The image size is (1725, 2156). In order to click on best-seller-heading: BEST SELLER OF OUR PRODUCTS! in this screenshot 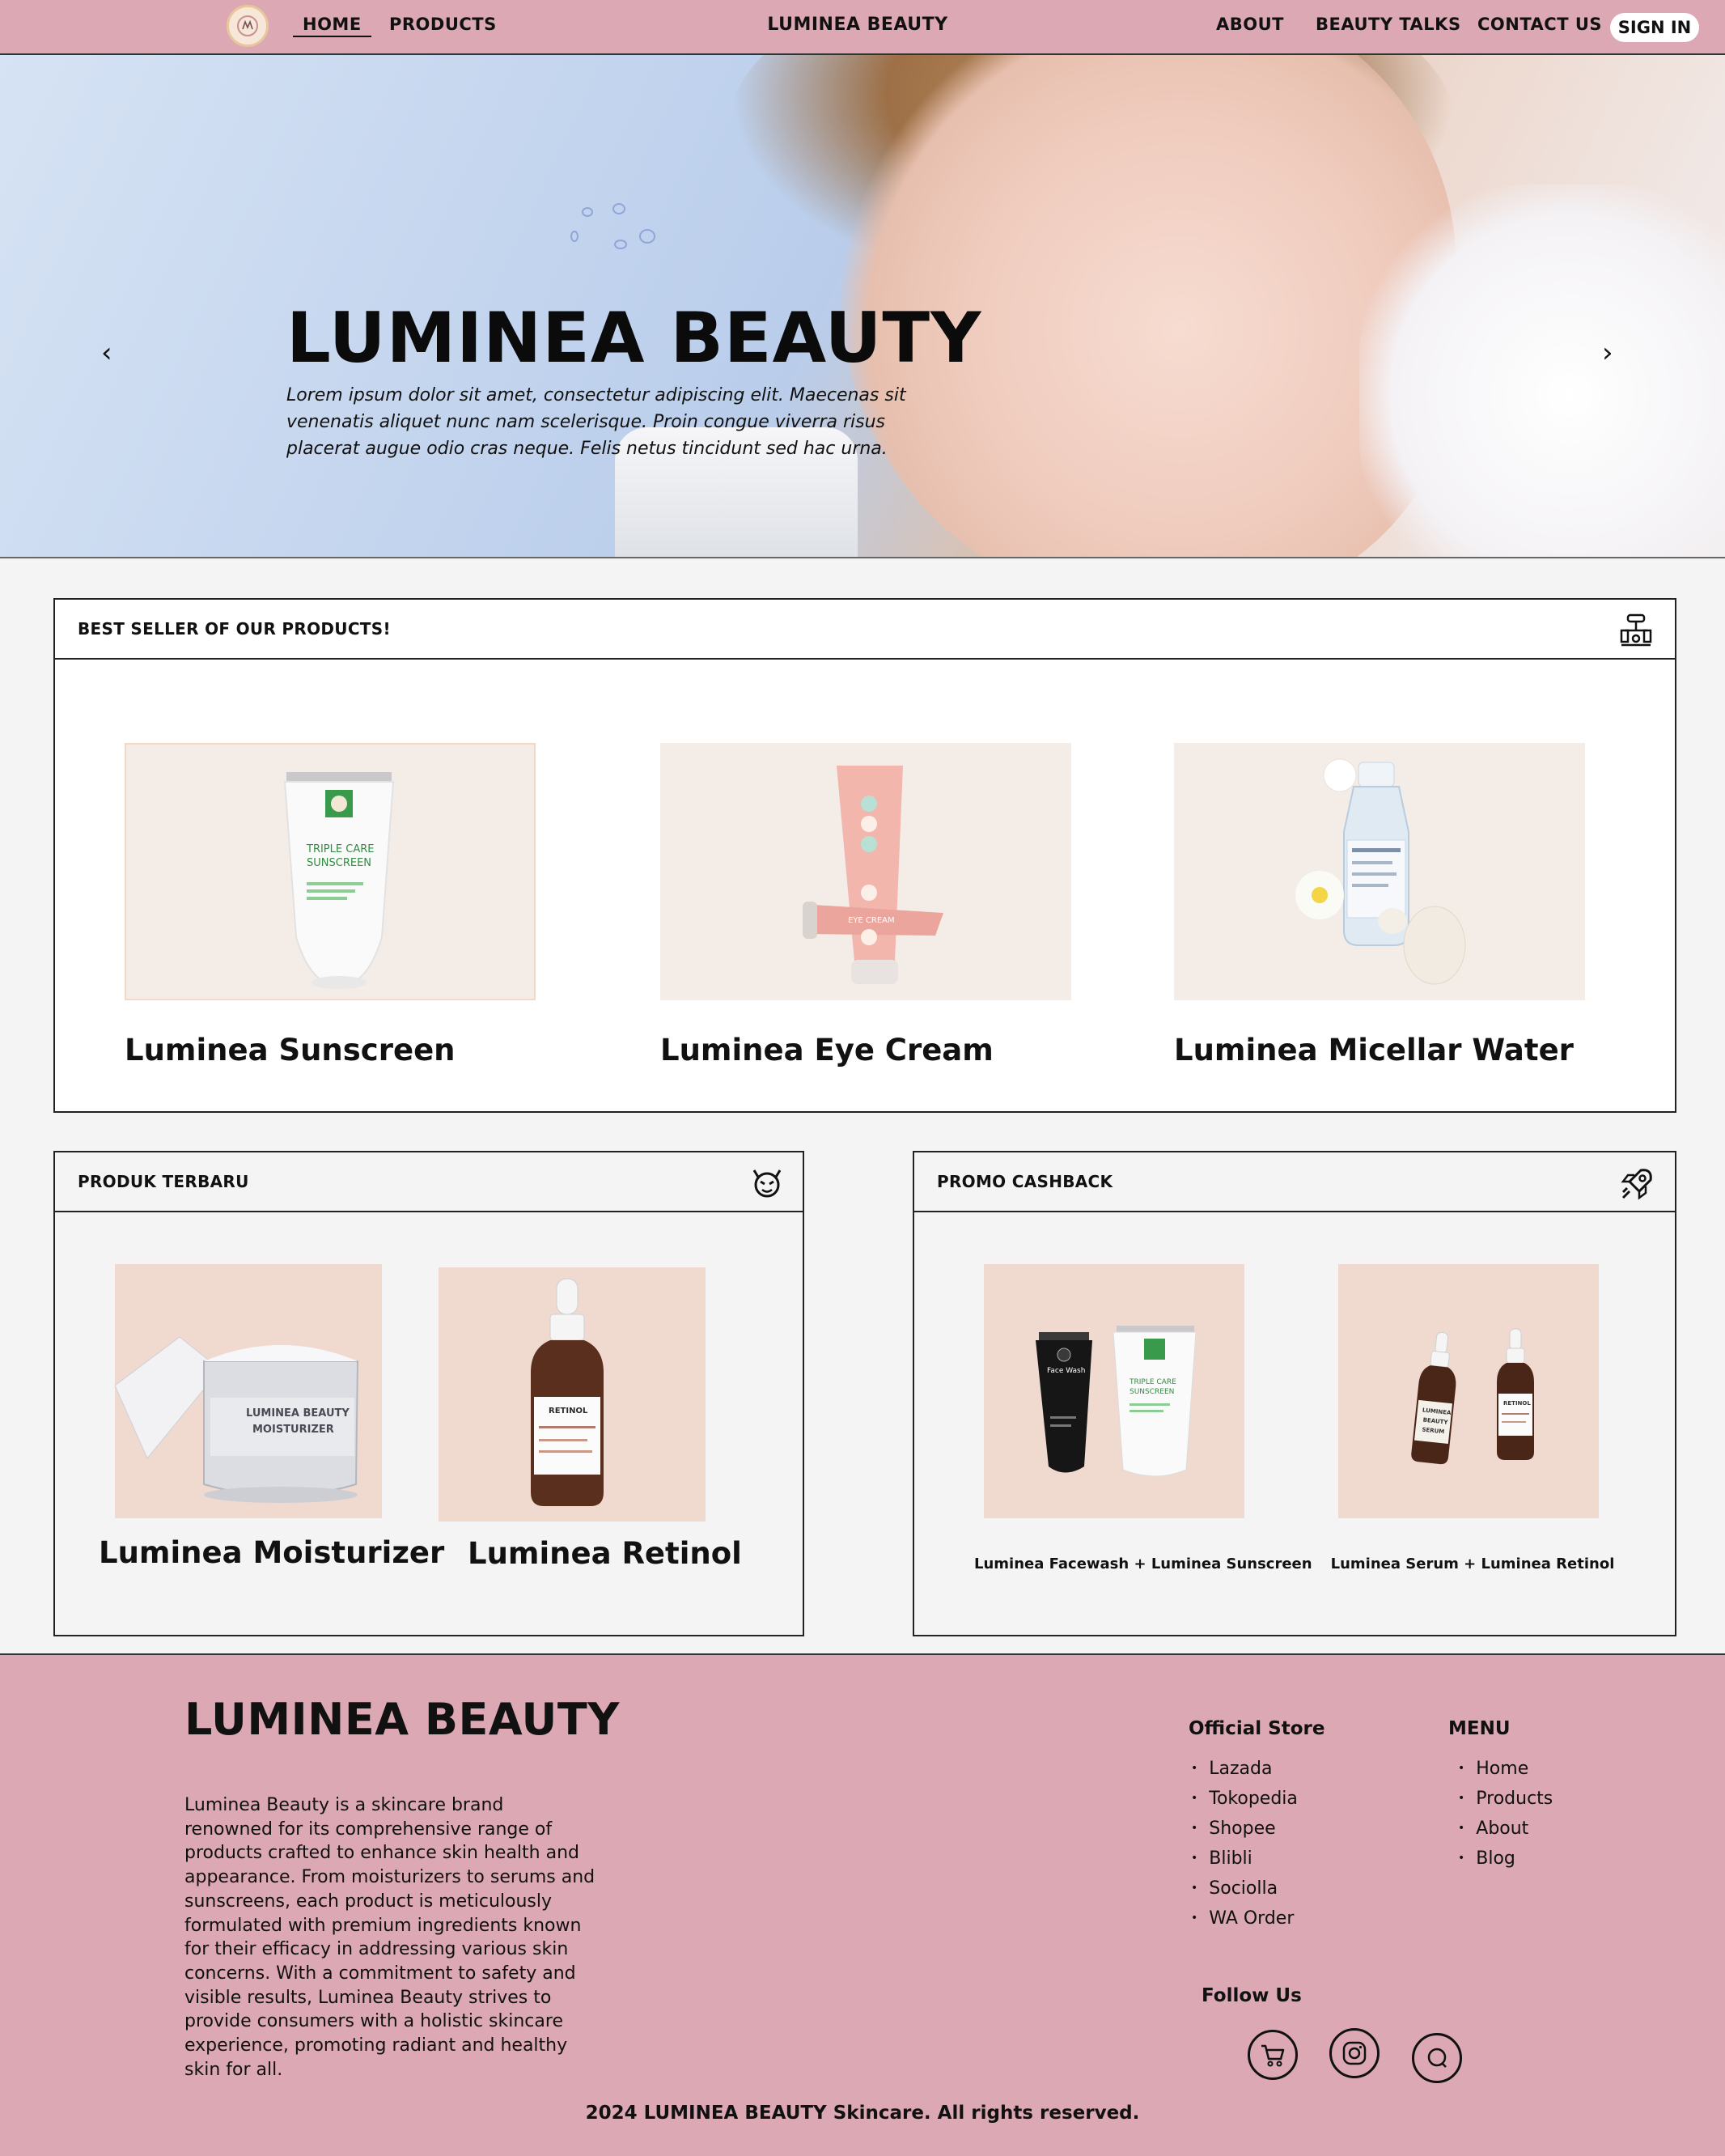, I will do `click(234, 629)`.